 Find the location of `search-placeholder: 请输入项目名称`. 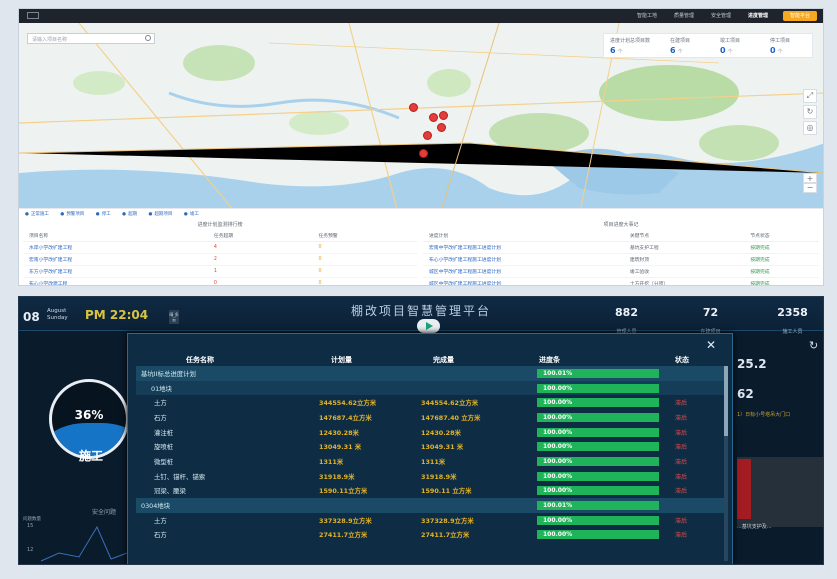

search-placeholder: 请输入项目名称 is located at coordinates (50, 40).